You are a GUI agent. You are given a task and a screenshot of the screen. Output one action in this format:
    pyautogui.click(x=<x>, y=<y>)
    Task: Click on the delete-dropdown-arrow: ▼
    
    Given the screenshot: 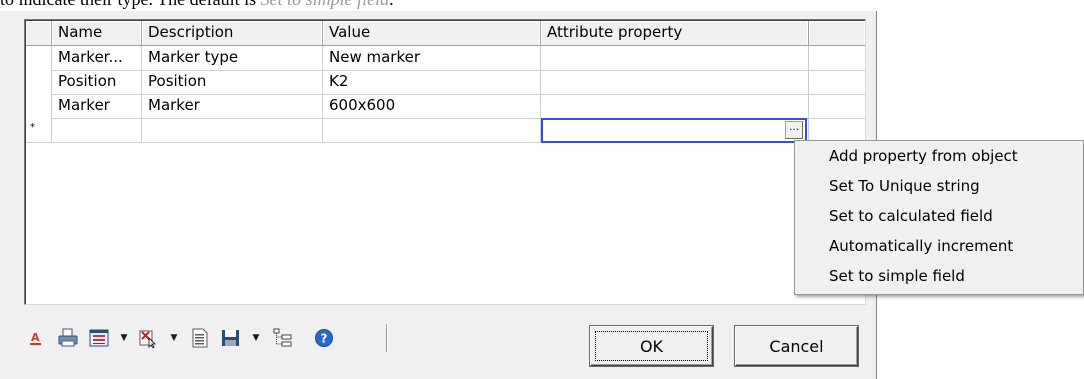 What is the action you would take?
    pyautogui.click(x=174, y=338)
    